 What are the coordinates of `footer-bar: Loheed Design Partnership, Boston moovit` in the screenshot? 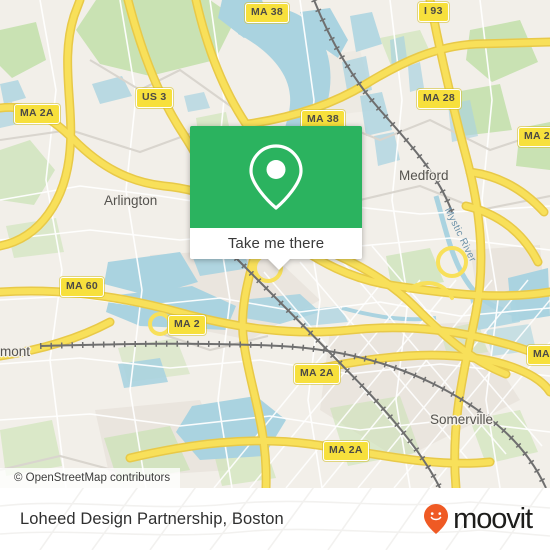 It's located at (275, 519).